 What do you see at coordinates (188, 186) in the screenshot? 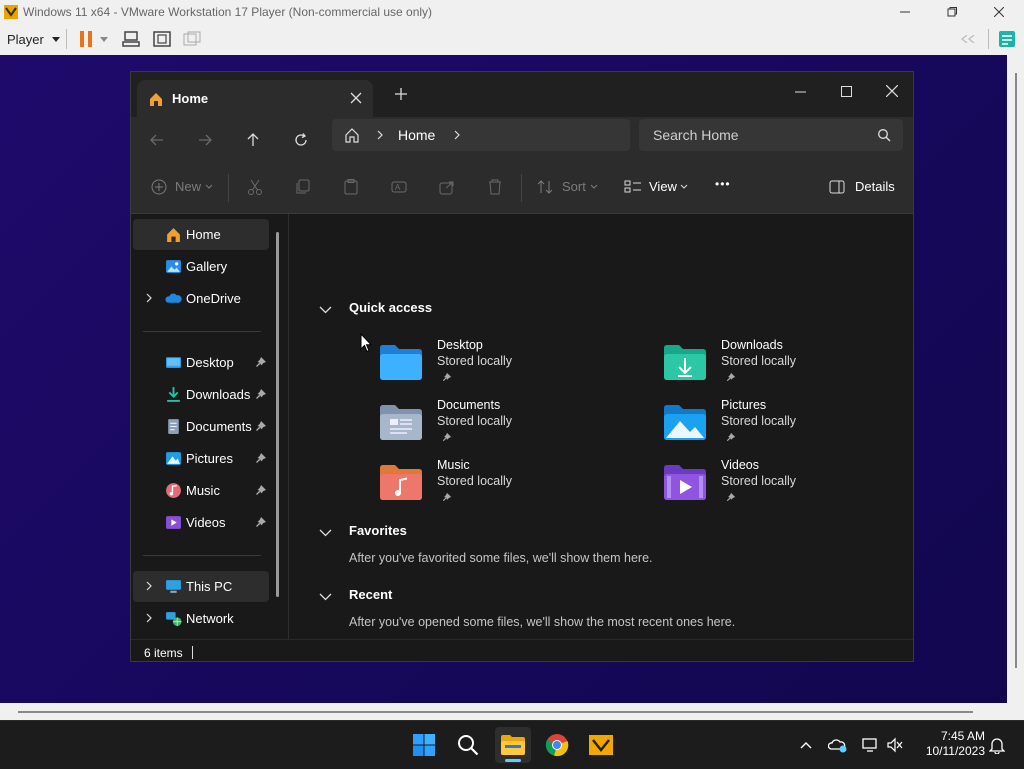
I see `new-button: New` at bounding box center [188, 186].